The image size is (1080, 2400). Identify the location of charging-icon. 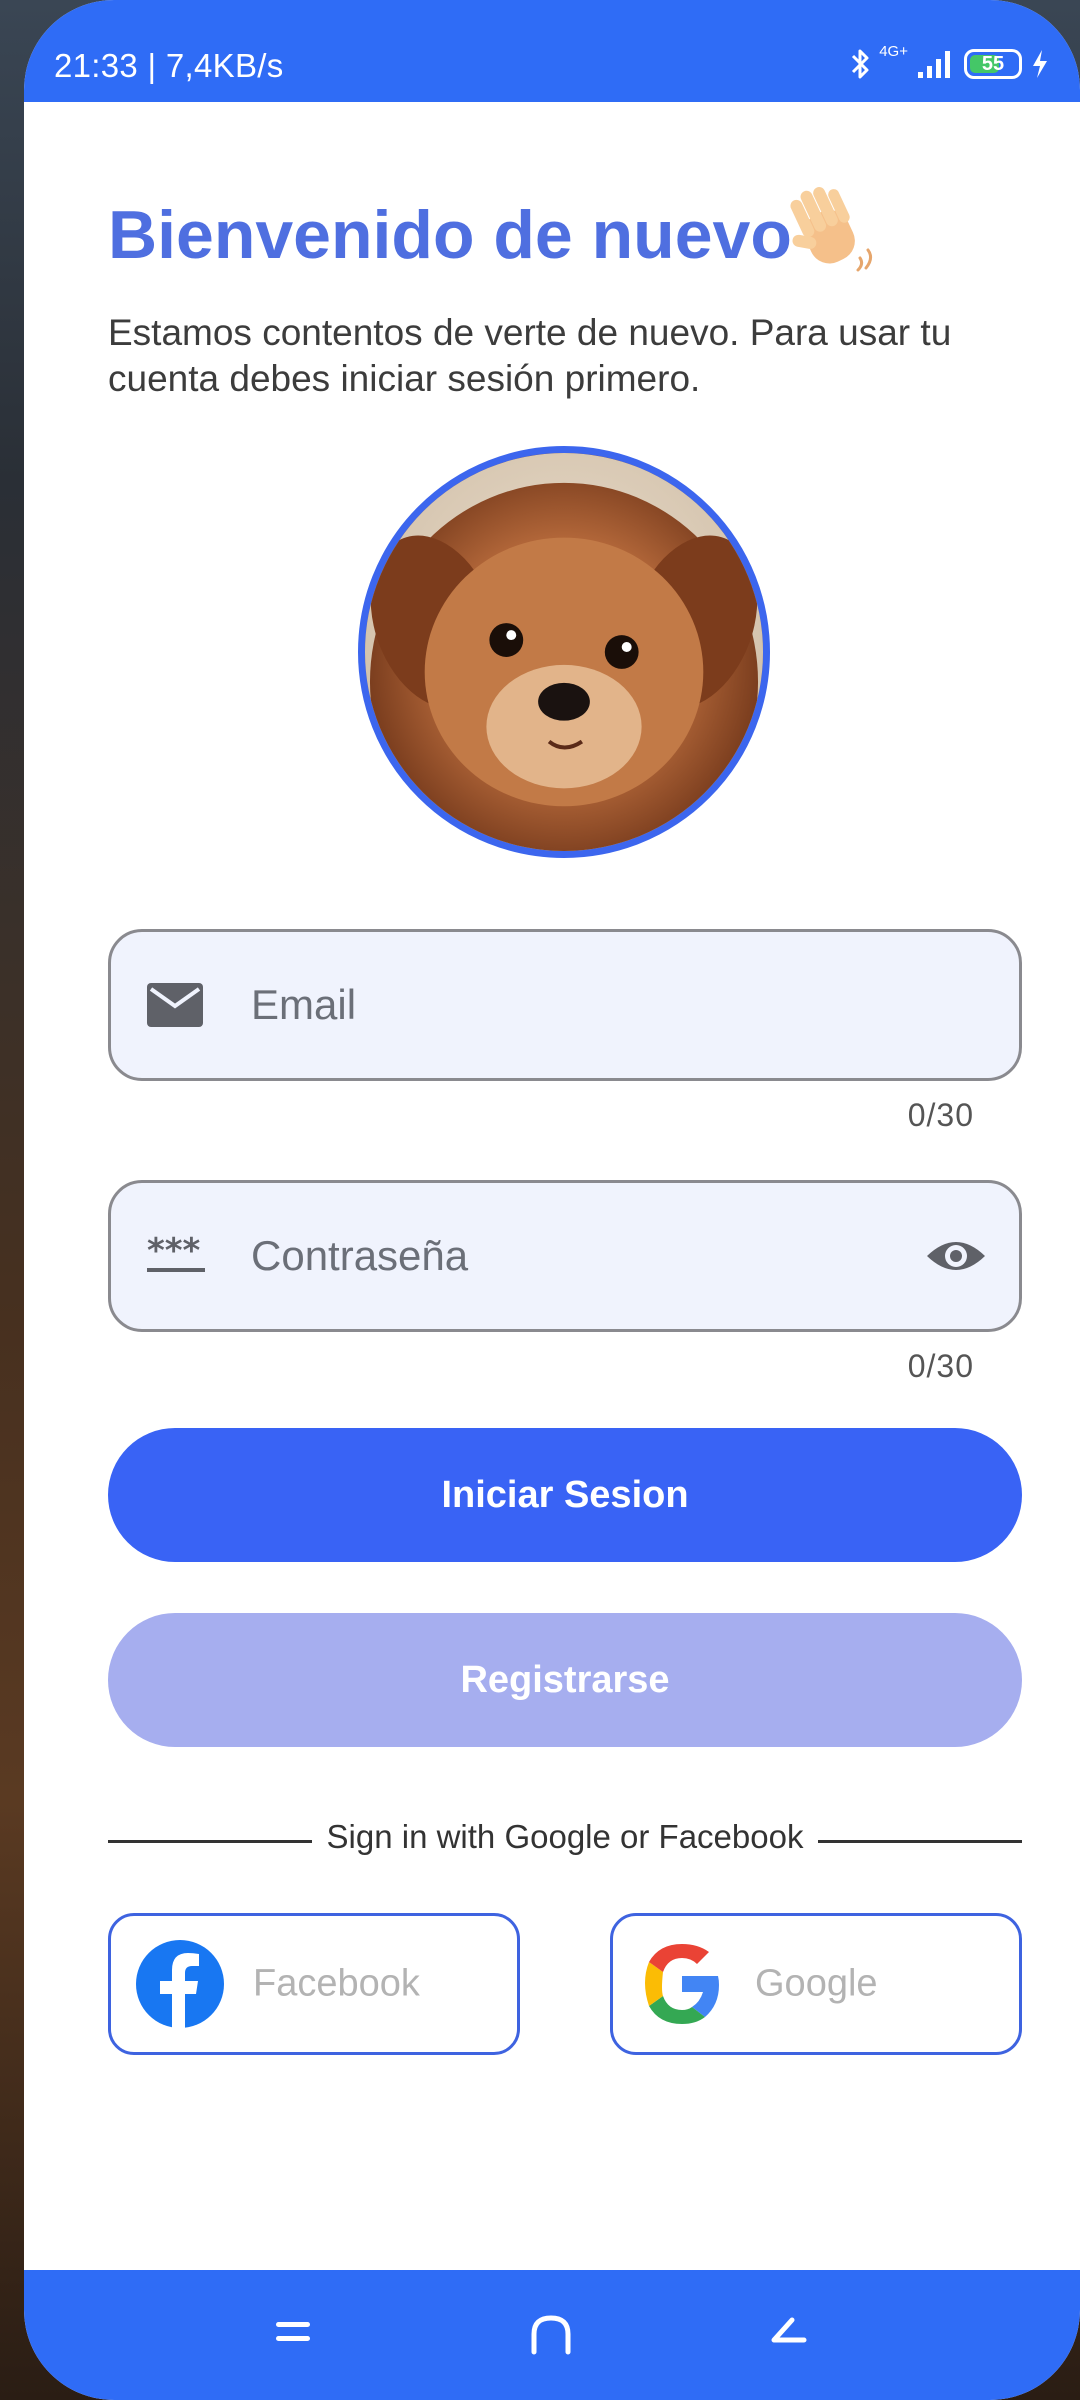
(1040, 64).